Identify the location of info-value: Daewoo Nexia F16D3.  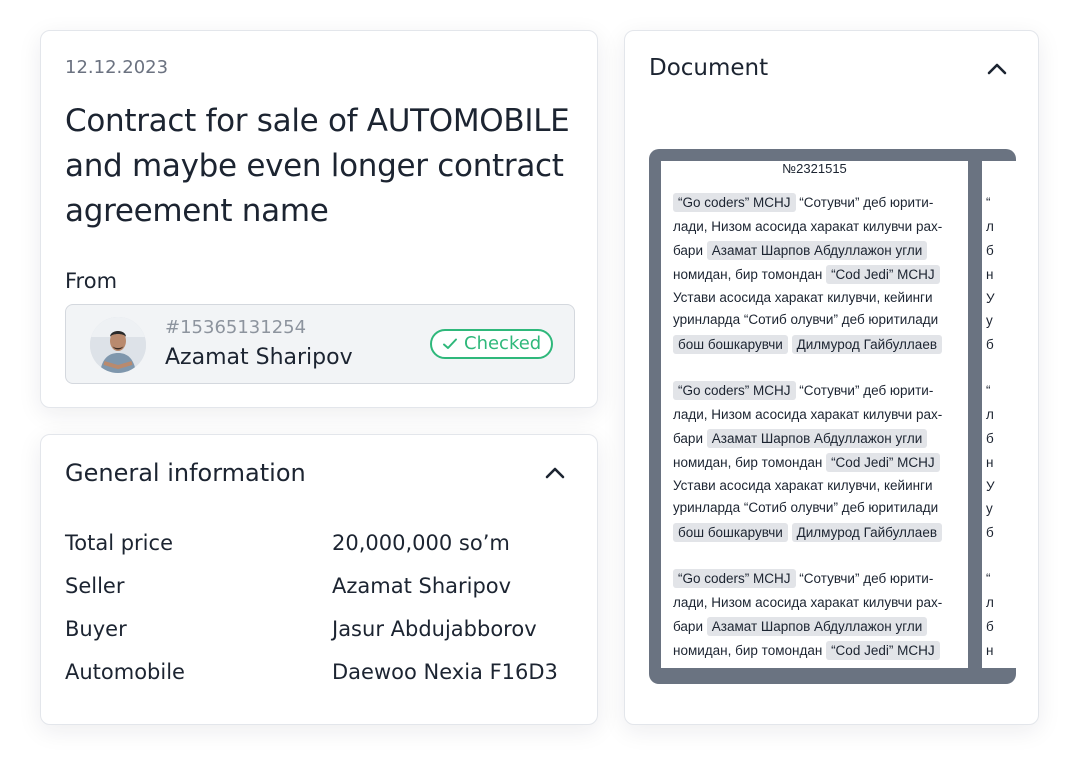
(445, 672).